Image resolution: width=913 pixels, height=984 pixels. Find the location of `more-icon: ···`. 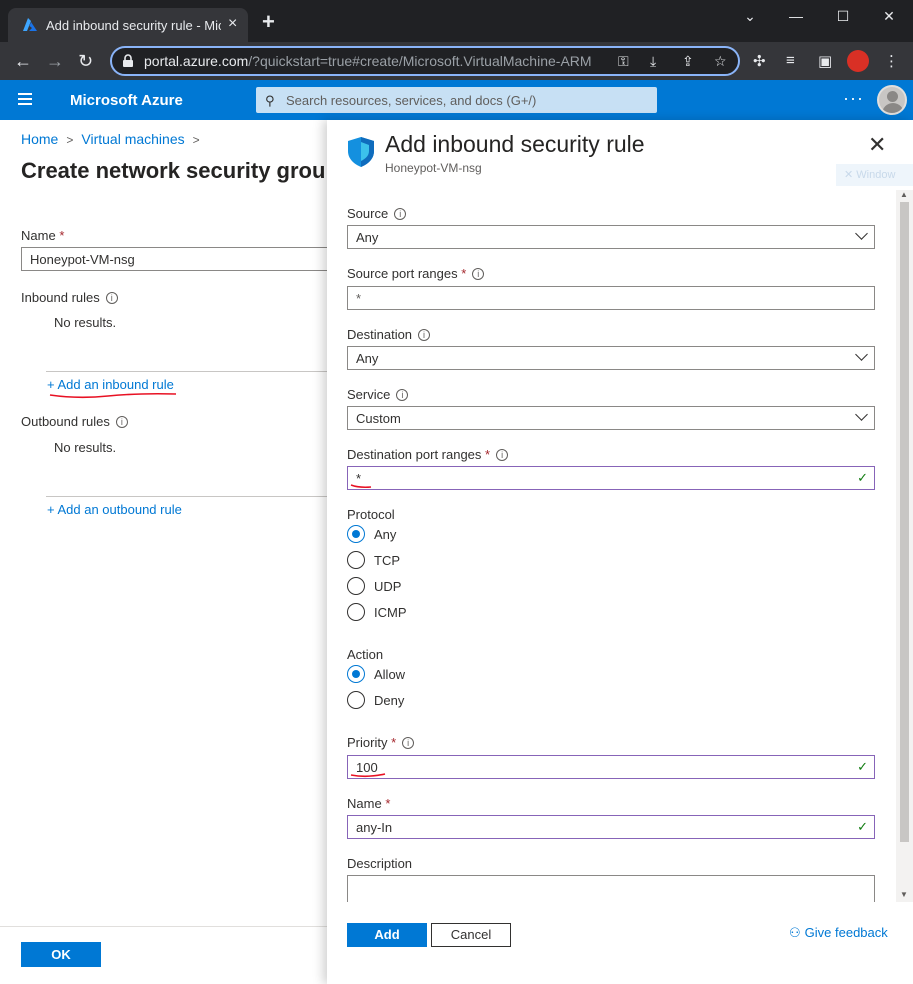

more-icon: ··· is located at coordinates (853, 98).